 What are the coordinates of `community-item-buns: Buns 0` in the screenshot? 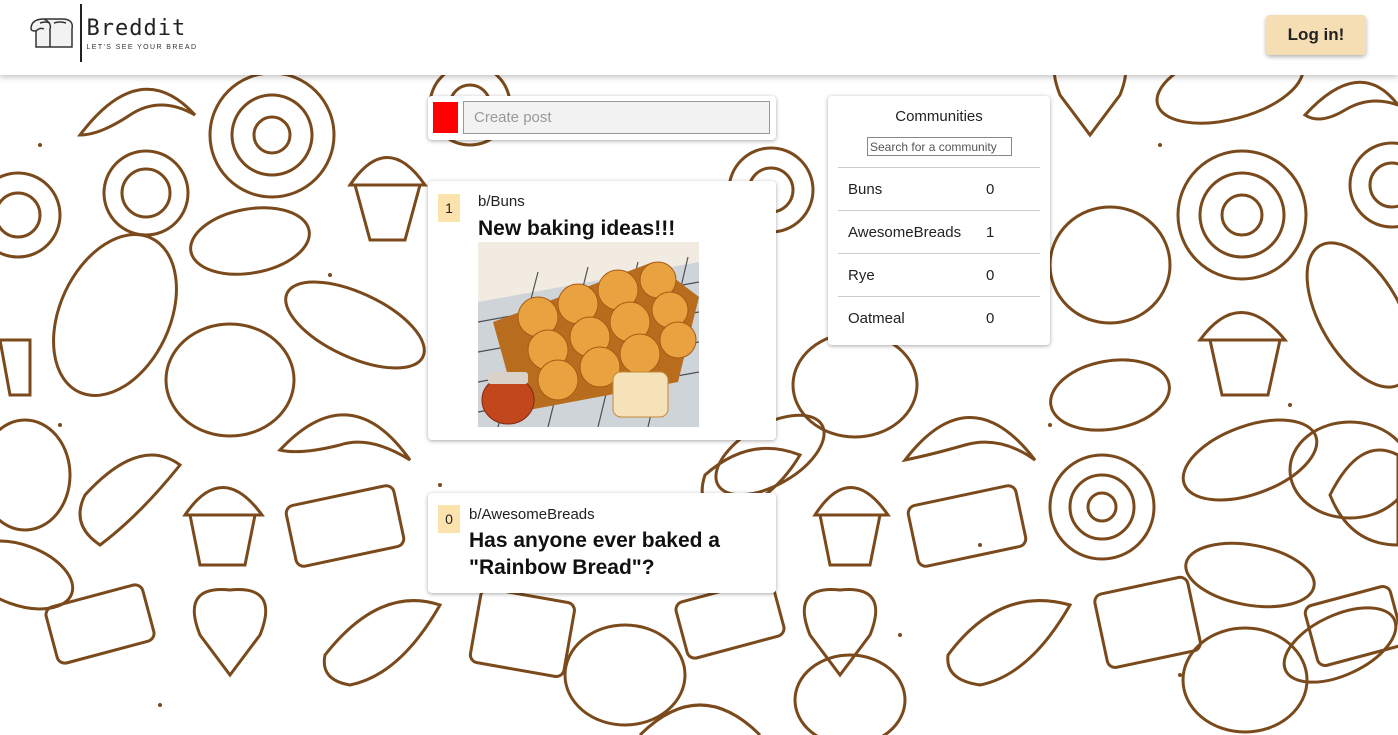 It's located at (939, 188).